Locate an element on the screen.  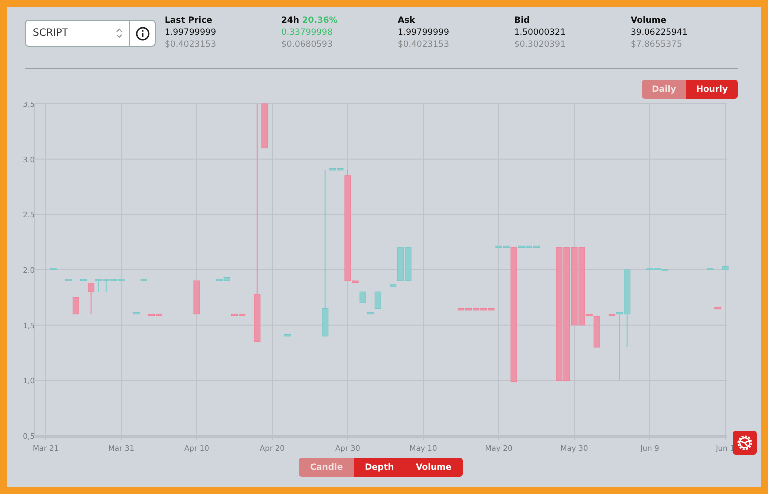
sort-caret-icon is located at coordinates (119, 33).